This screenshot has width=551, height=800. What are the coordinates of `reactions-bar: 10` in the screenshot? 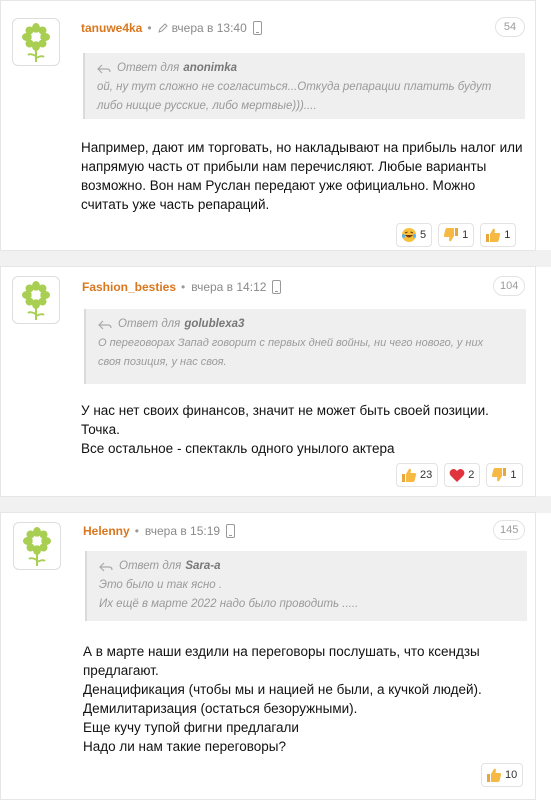 It's located at (502, 775).